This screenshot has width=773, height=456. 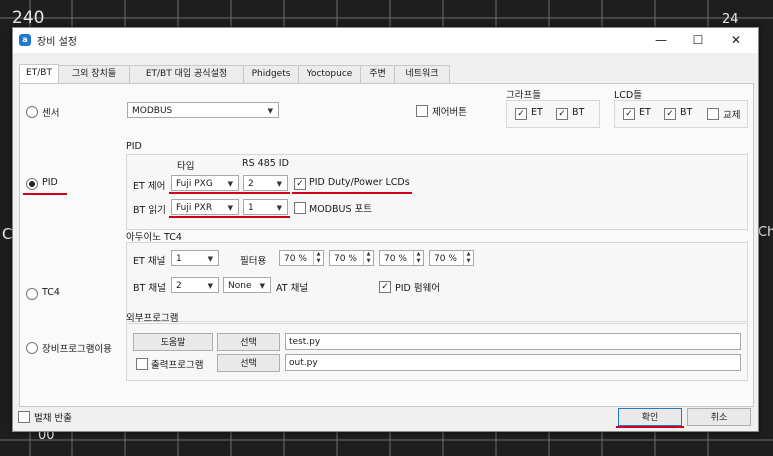 What do you see at coordinates (418, 288) in the screenshot?
I see `pid-firmware-label: PID 펌웨어` at bounding box center [418, 288].